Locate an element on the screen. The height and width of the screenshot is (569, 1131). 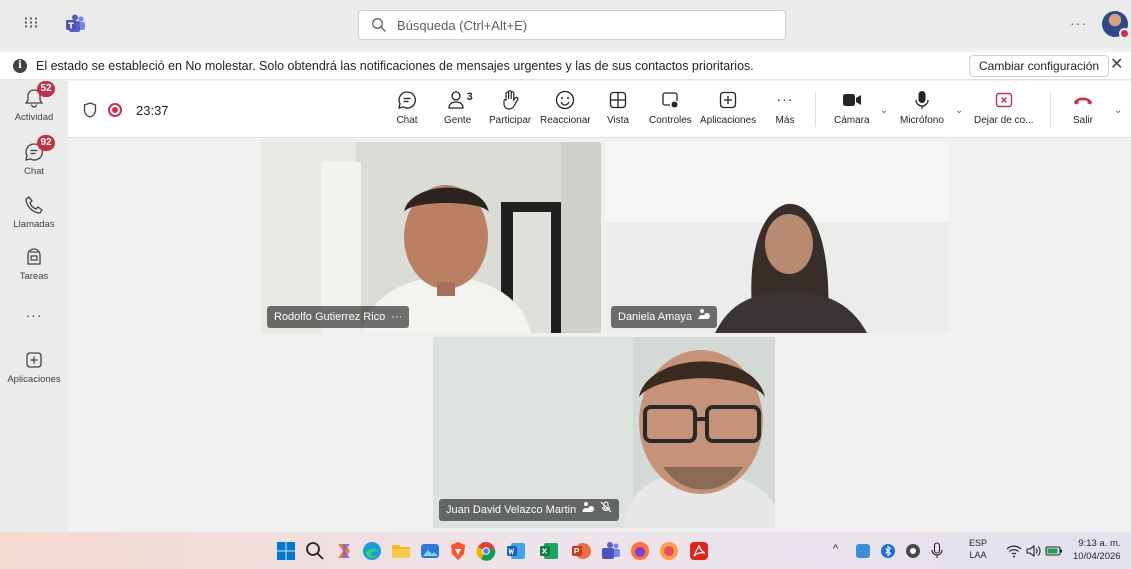
bell-icon: 52 is located at coordinates (39, 95).